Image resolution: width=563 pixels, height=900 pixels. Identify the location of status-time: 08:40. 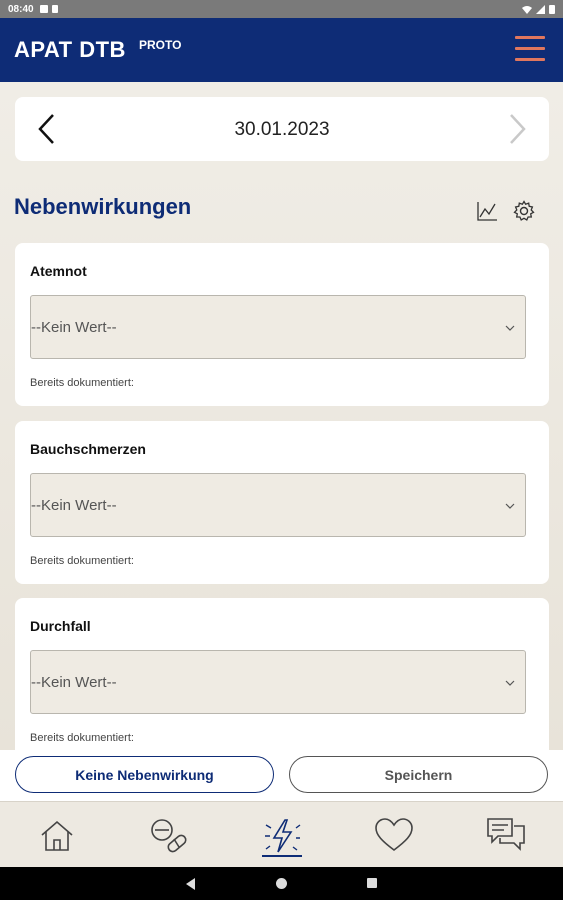
(21, 9).